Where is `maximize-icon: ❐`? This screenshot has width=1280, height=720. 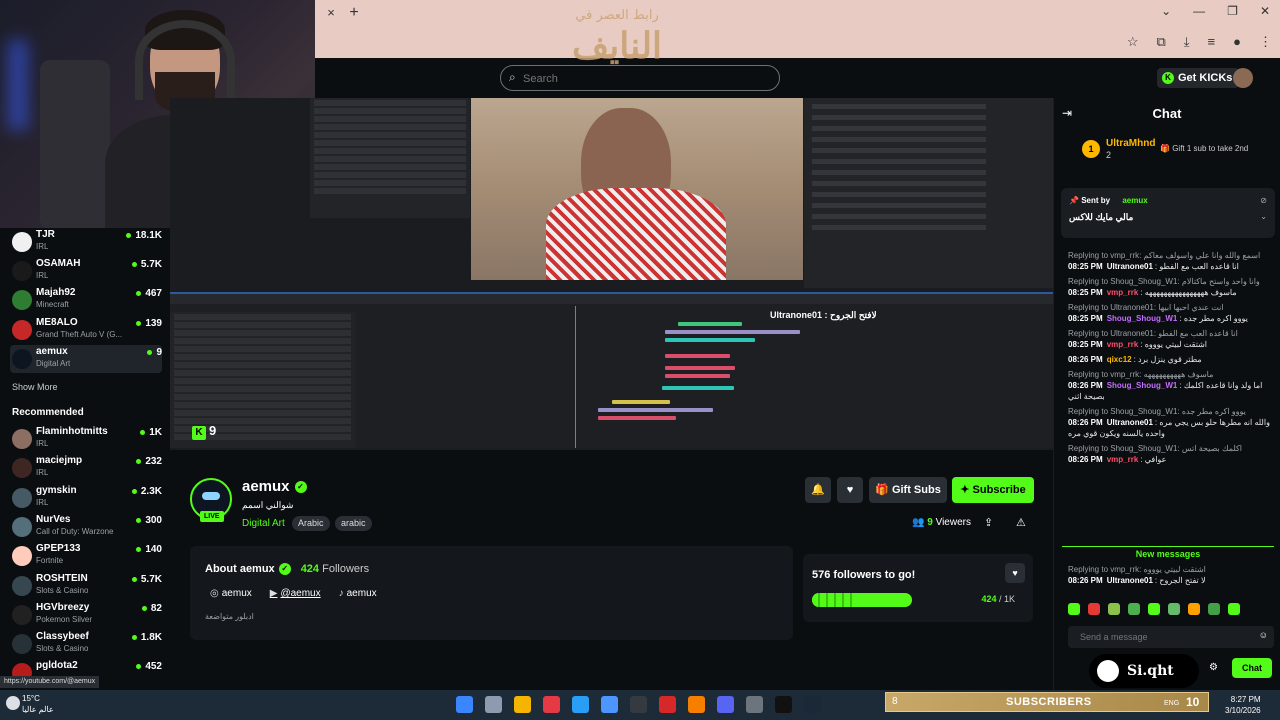 maximize-icon: ❐ is located at coordinates (1232, 11).